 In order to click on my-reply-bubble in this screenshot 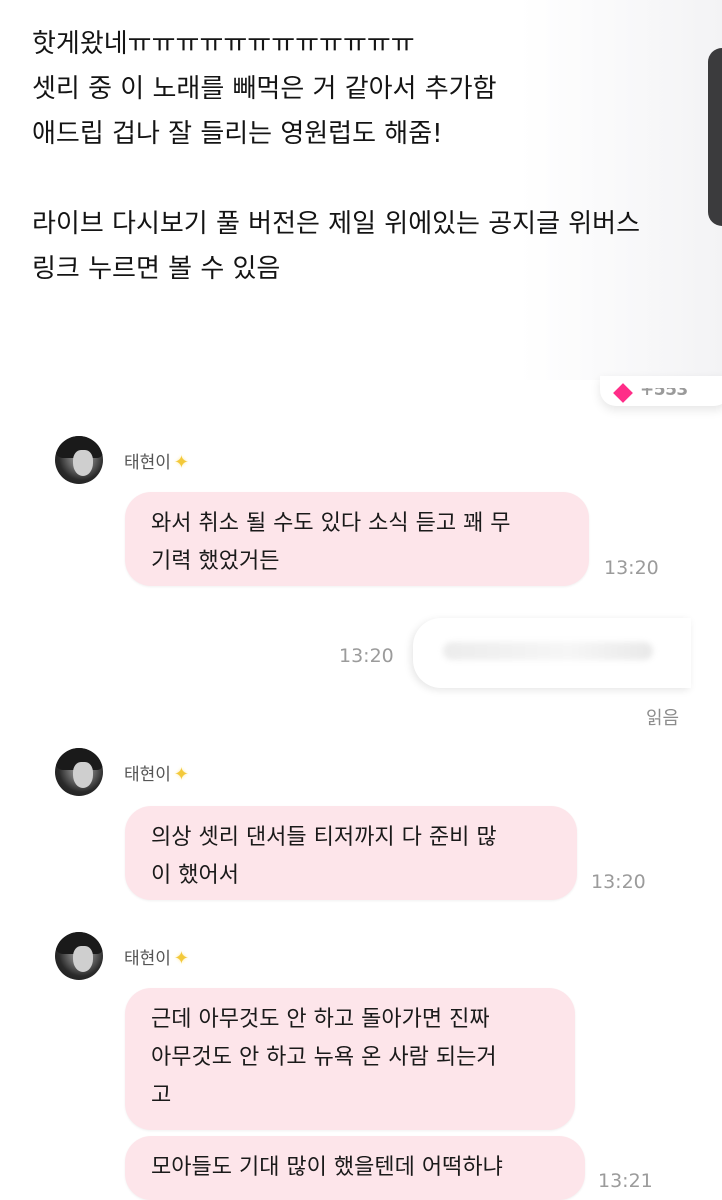, I will do `click(552, 653)`.